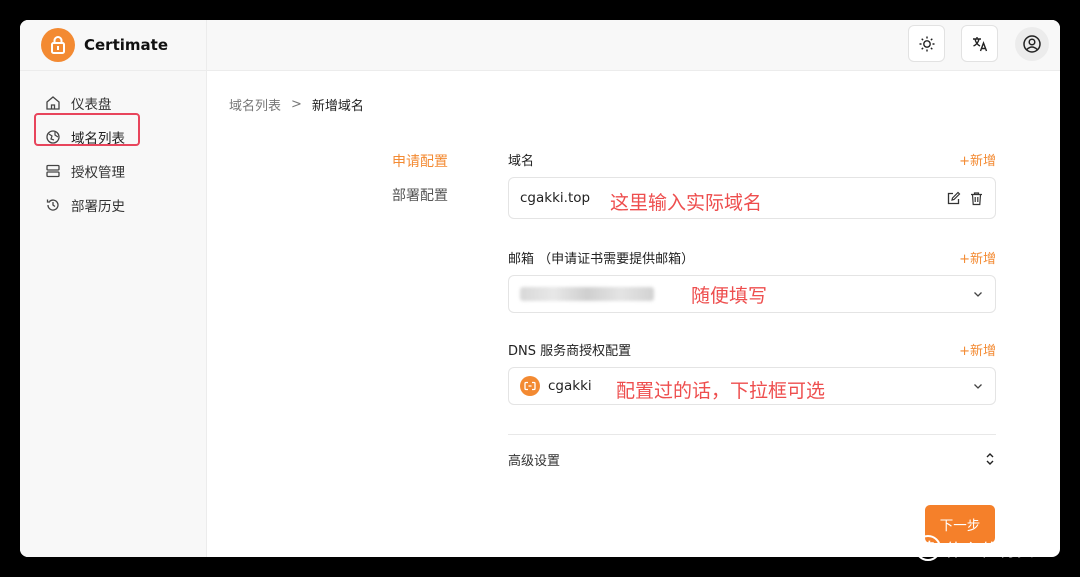  I want to click on logo-row: Certimate, so click(113, 45).